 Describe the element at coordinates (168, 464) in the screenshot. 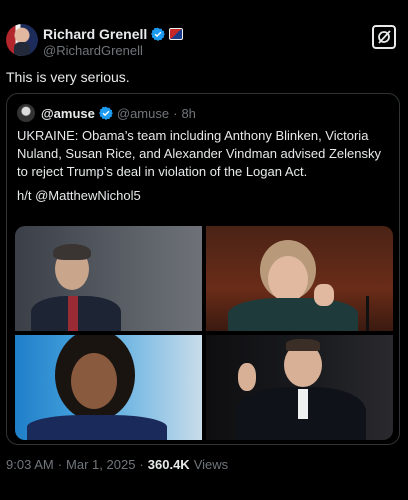

I see `views-count: 360.4K` at that location.